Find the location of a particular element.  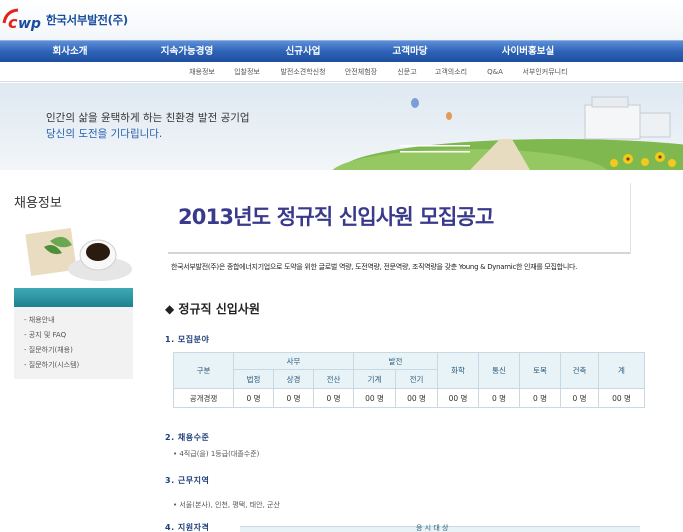

sidebar-item-ask-recruit: - 질문하기(채용) is located at coordinates (73, 350).